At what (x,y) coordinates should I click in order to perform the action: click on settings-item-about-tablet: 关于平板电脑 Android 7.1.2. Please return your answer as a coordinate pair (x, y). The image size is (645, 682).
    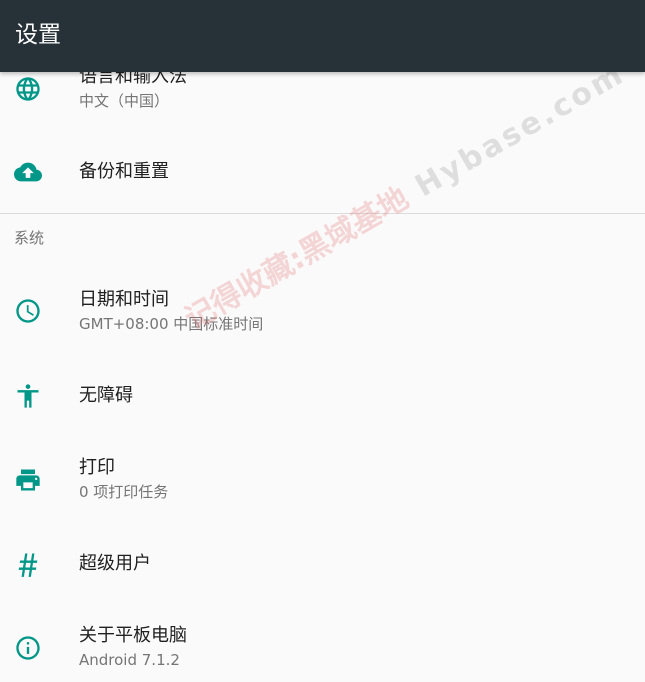
    Looking at the image, I should click on (322, 647).